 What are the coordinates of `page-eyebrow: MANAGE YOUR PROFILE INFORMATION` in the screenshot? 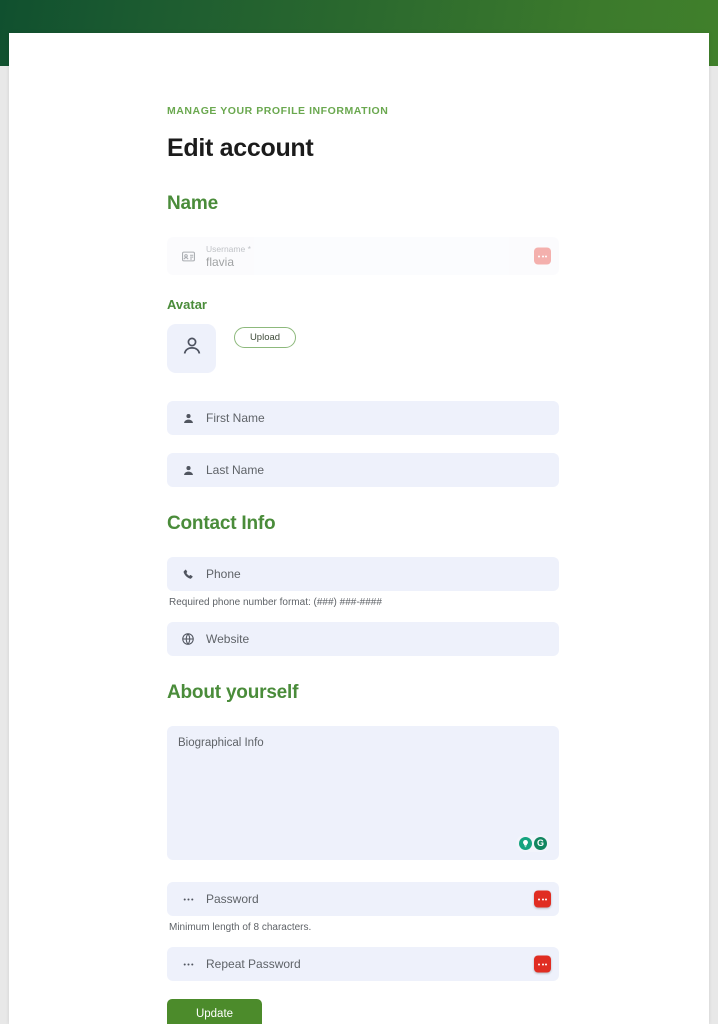 It's located at (278, 111).